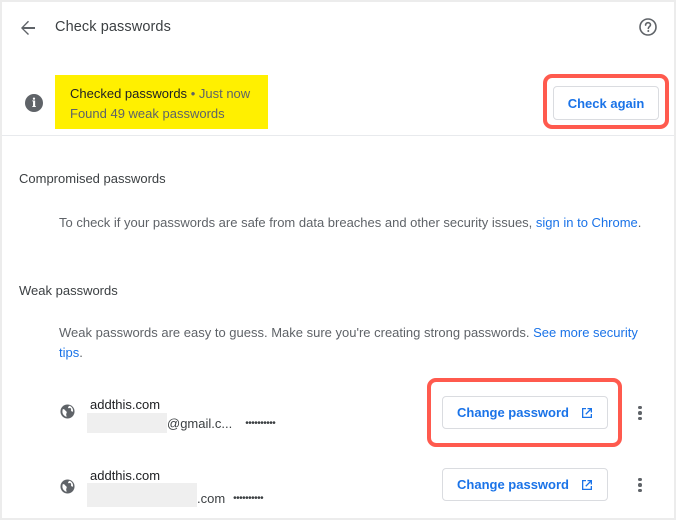  I want to click on arrow-left-icon, so click(28, 27).